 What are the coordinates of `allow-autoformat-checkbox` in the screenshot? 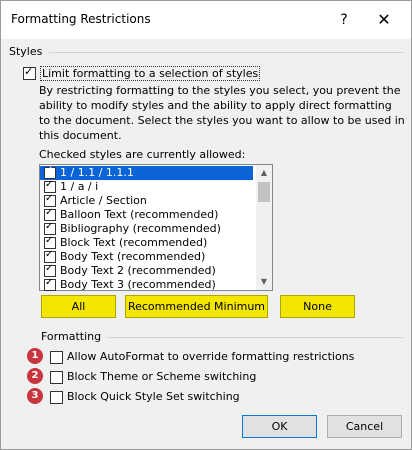 It's located at (56, 357).